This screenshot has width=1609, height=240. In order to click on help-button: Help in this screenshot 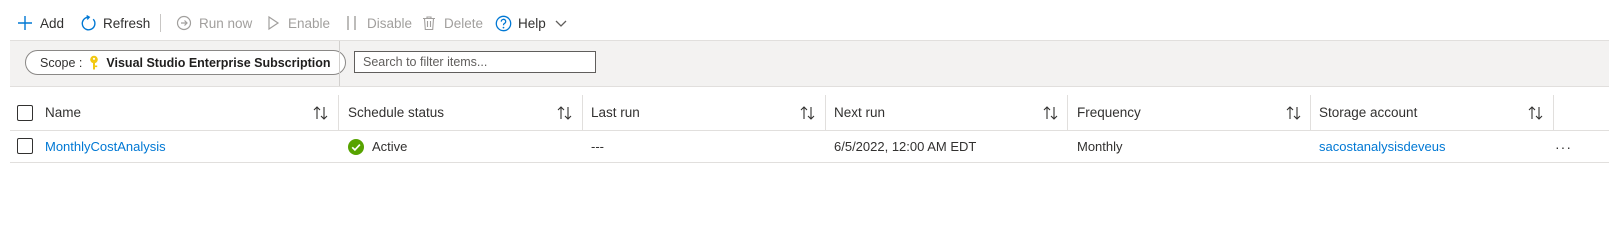, I will do `click(532, 23)`.